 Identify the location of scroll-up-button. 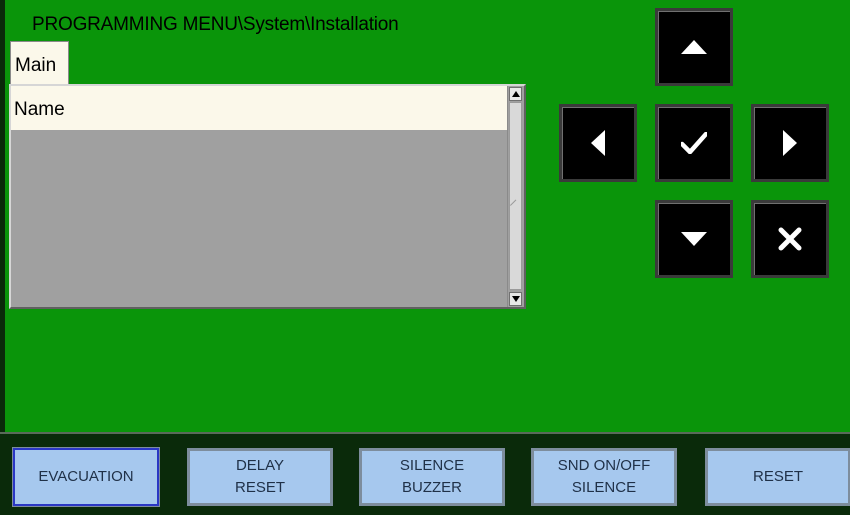
(515, 94).